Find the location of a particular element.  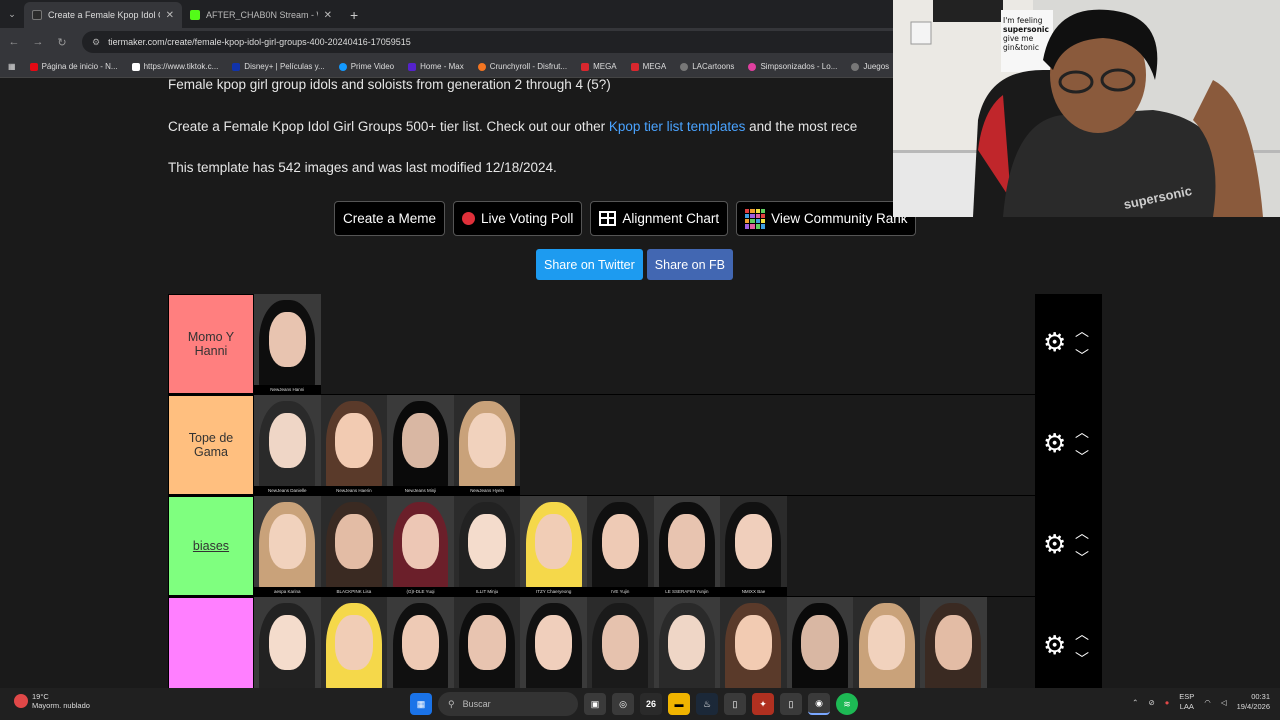

search-icon: ⚲ is located at coordinates (451, 703).